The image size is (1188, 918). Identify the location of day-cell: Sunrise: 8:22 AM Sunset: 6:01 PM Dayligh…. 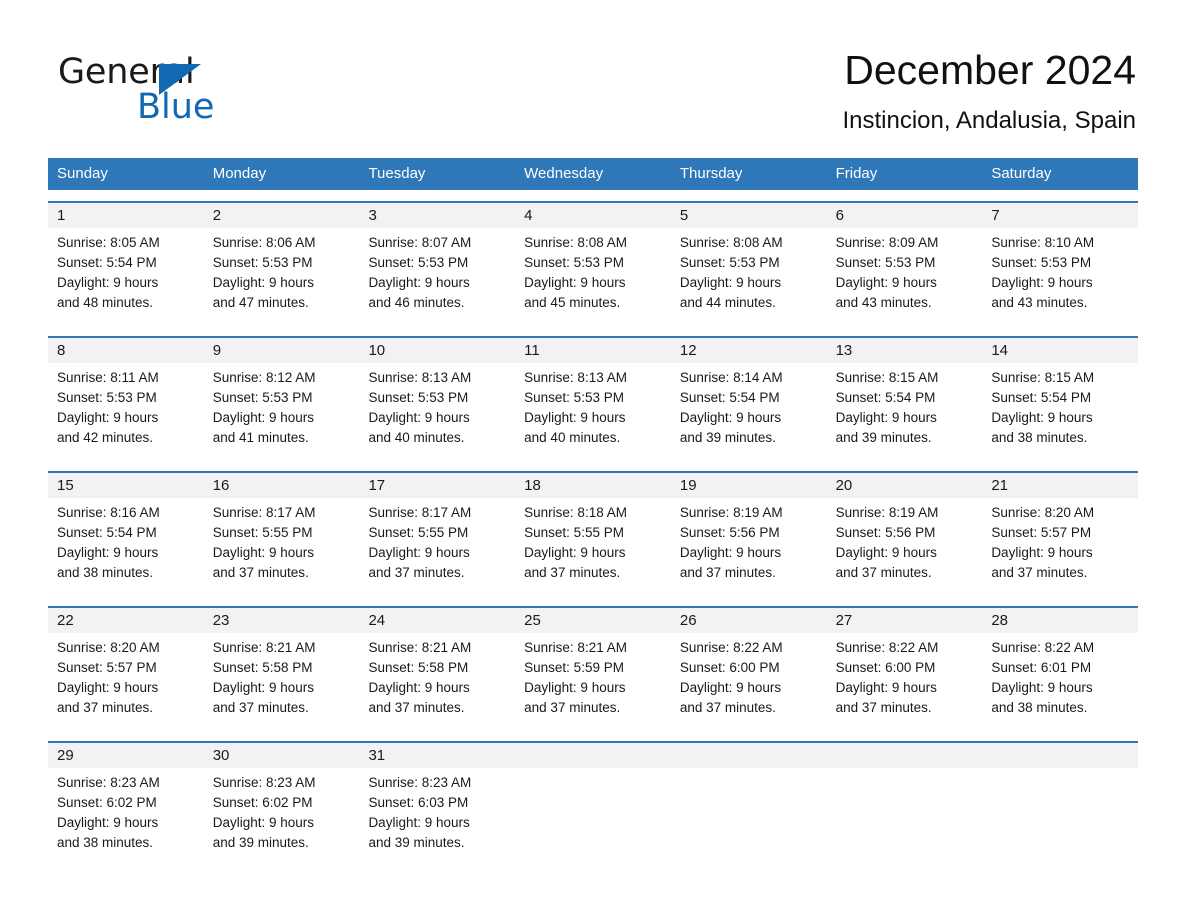
(1060, 681).